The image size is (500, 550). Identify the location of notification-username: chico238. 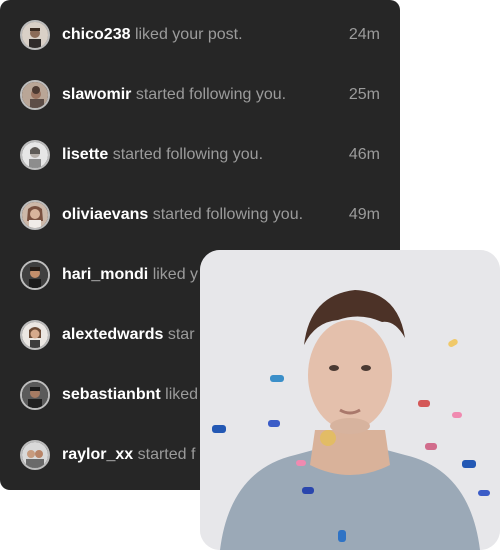
(96, 34).